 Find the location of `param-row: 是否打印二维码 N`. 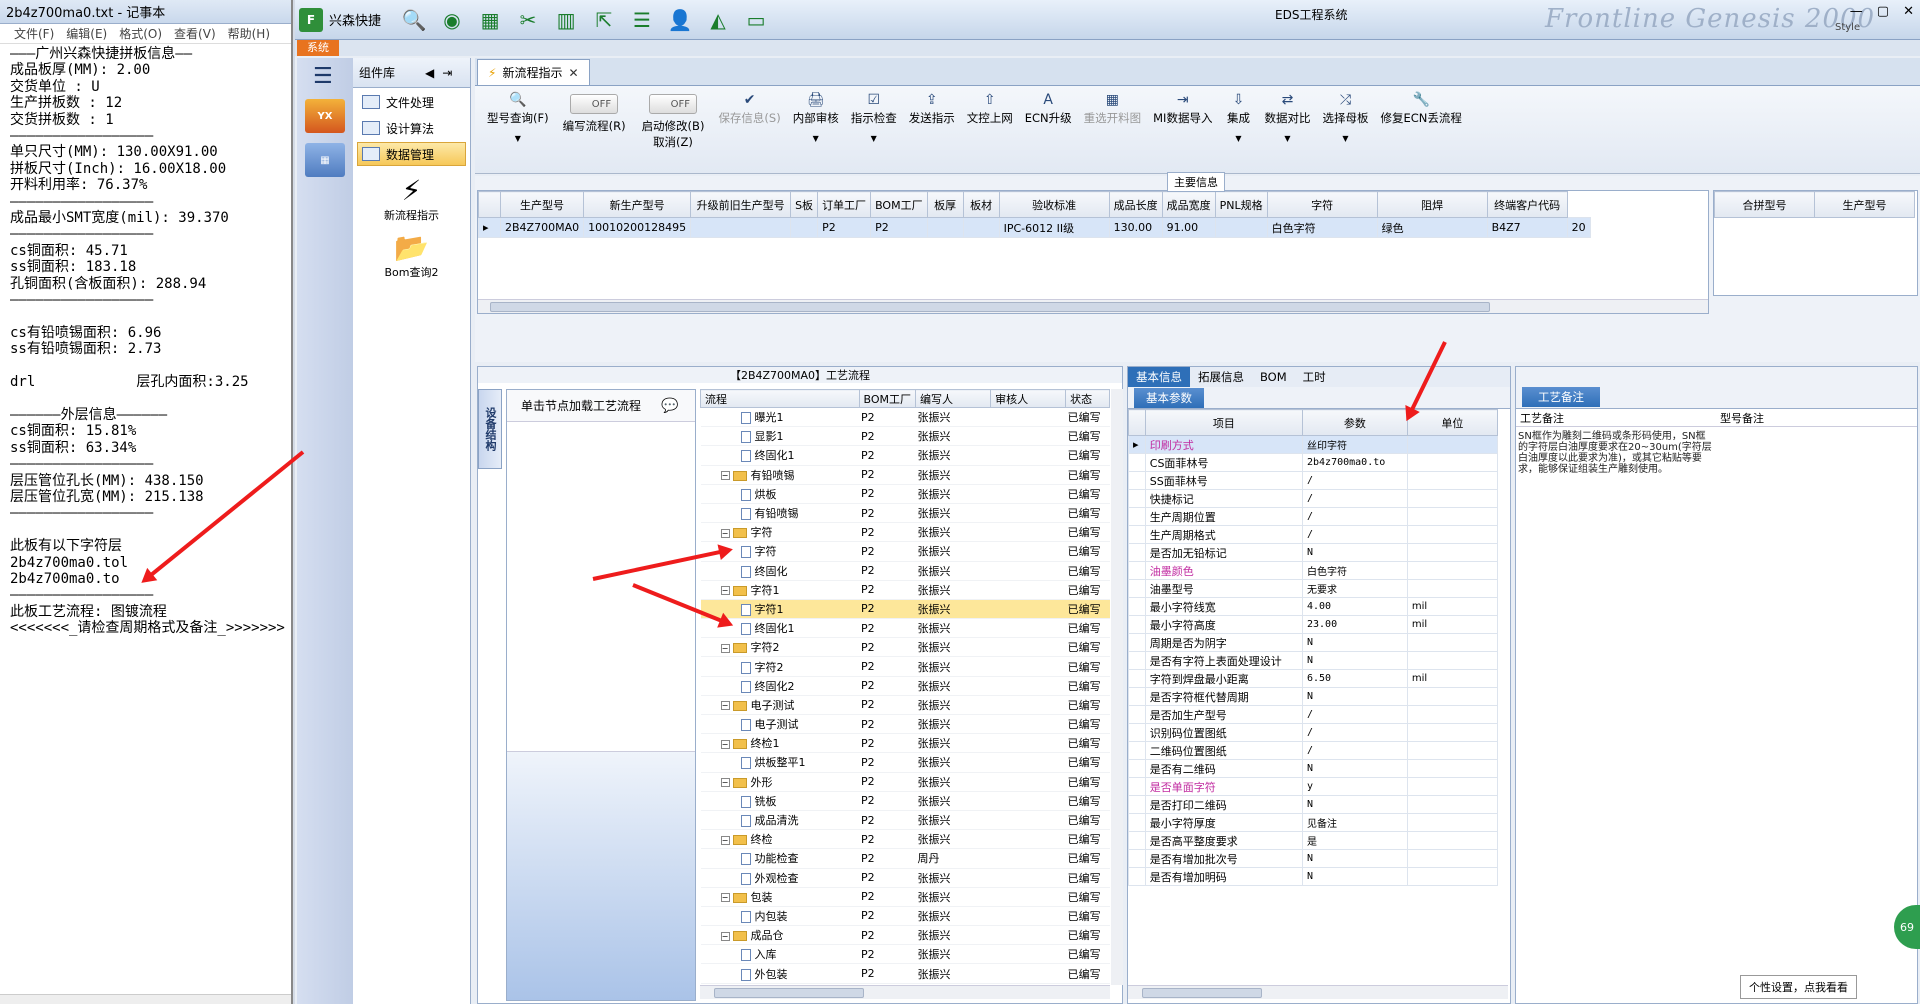

param-row: 是否打印二维码 N is located at coordinates (1313, 804).